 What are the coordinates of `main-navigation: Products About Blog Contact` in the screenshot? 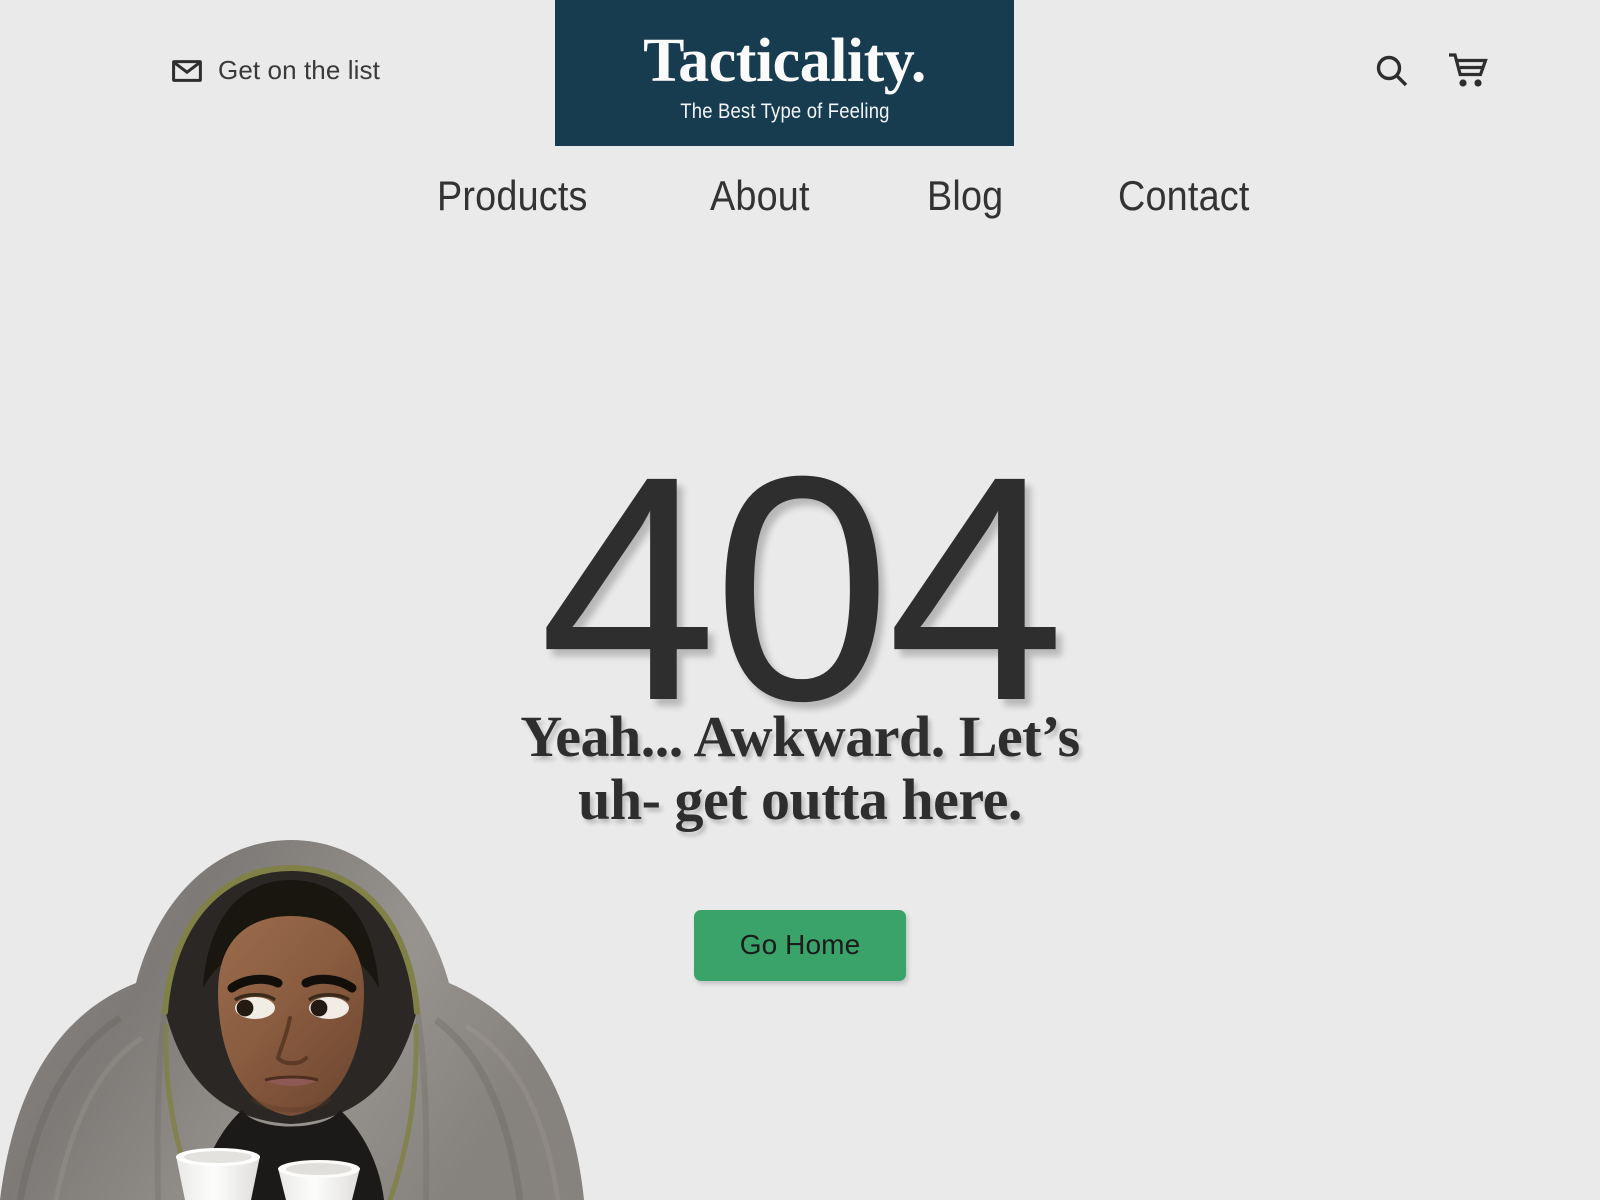 It's located at (800, 203).